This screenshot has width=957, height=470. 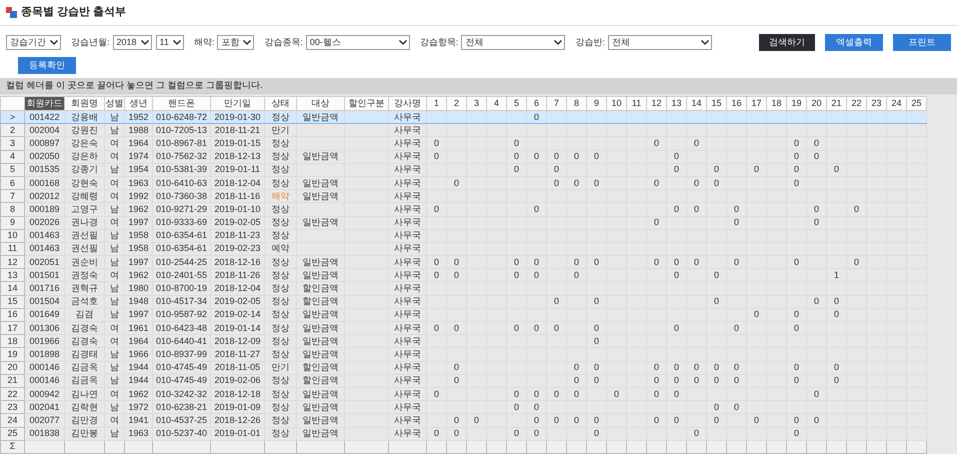 What do you see at coordinates (463, 328) in the screenshot?
I see `table-row: 17 001306 김경숙 여 1961 010-6423-48 2019-01-14 정상 일반금액 사무국 0 0 0 0 0 0 0 0 0` at bounding box center [463, 328].